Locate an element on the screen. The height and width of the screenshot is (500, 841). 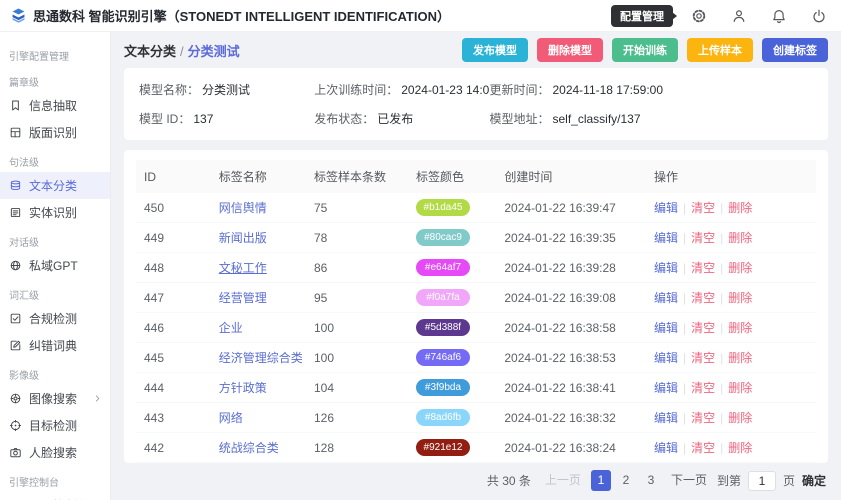
gear-icon is located at coordinates (699, 16).